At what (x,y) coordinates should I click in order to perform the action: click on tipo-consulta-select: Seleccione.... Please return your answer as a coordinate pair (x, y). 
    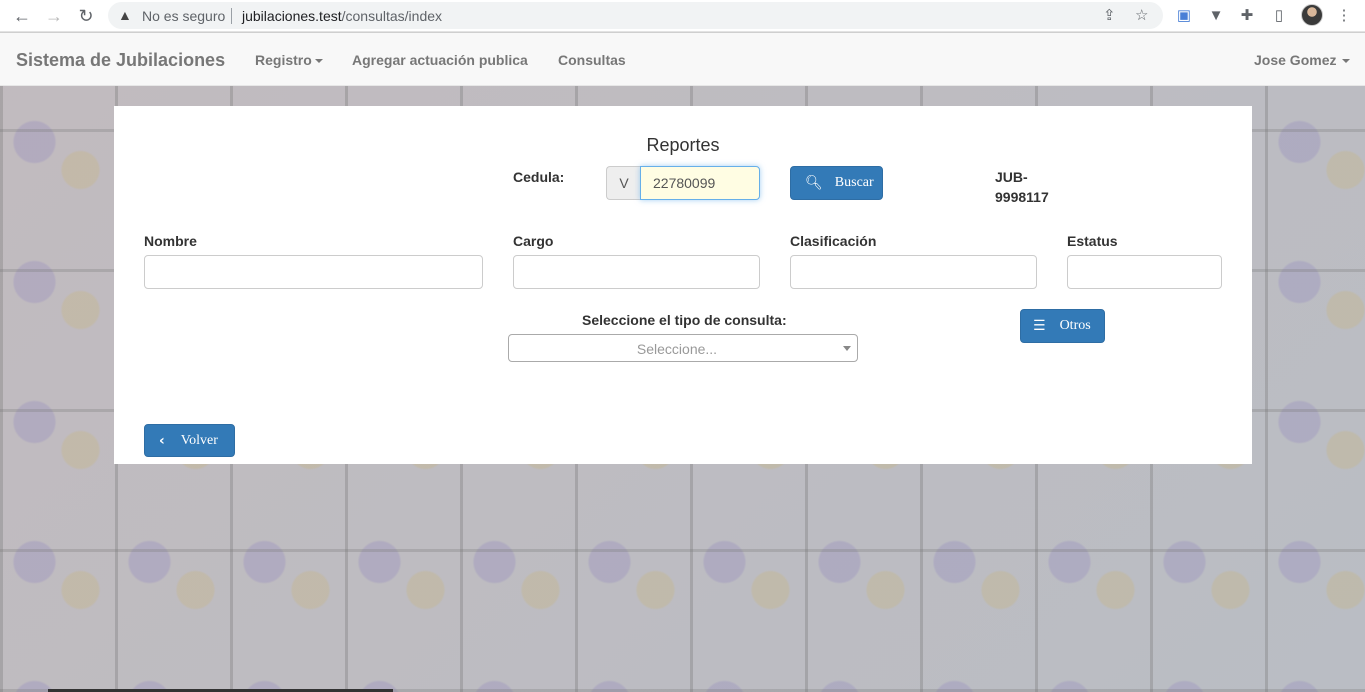
    Looking at the image, I should click on (683, 348).